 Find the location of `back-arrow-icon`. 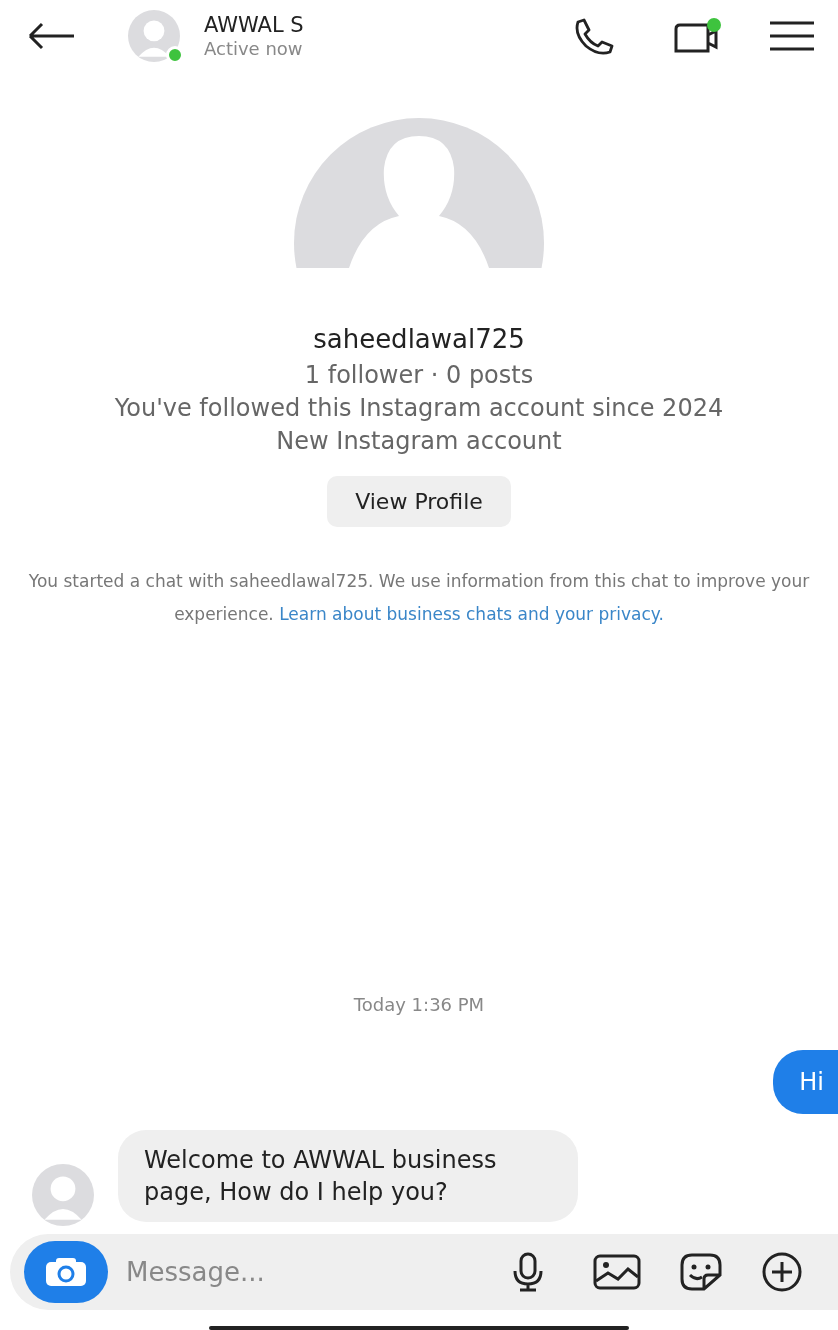

back-arrow-icon is located at coordinates (51, 36).